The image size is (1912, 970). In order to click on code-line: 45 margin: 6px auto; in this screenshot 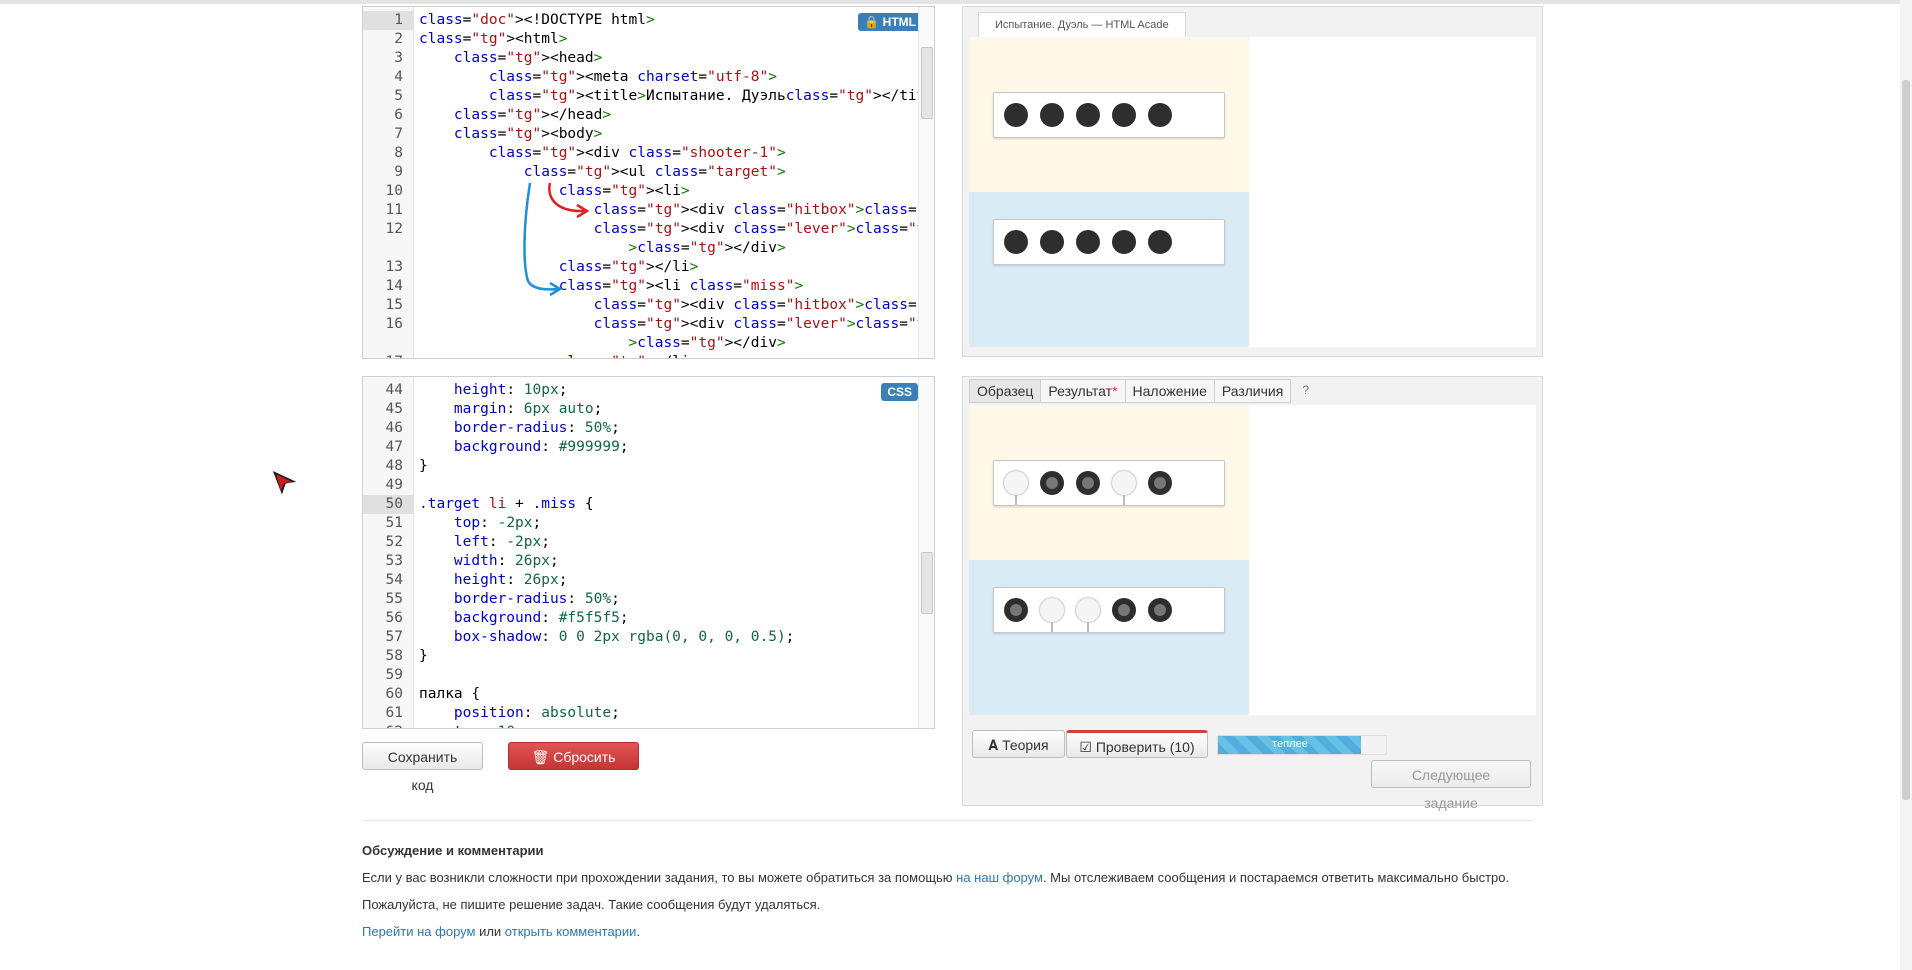, I will do `click(640, 409)`.